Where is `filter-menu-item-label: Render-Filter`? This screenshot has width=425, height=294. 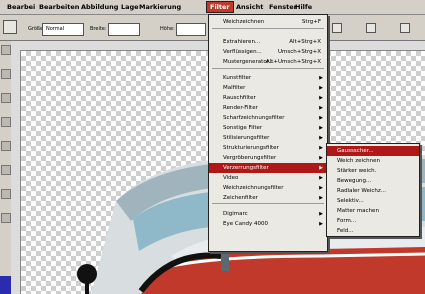 filter-menu-item-label: Render-Filter is located at coordinates (240, 108).